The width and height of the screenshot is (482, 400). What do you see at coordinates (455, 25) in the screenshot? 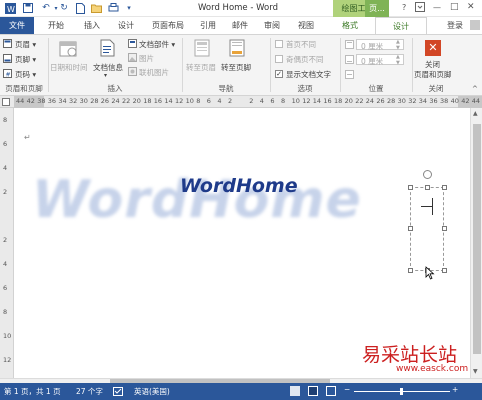
I see `sign-in-link: 登录` at bounding box center [455, 25].